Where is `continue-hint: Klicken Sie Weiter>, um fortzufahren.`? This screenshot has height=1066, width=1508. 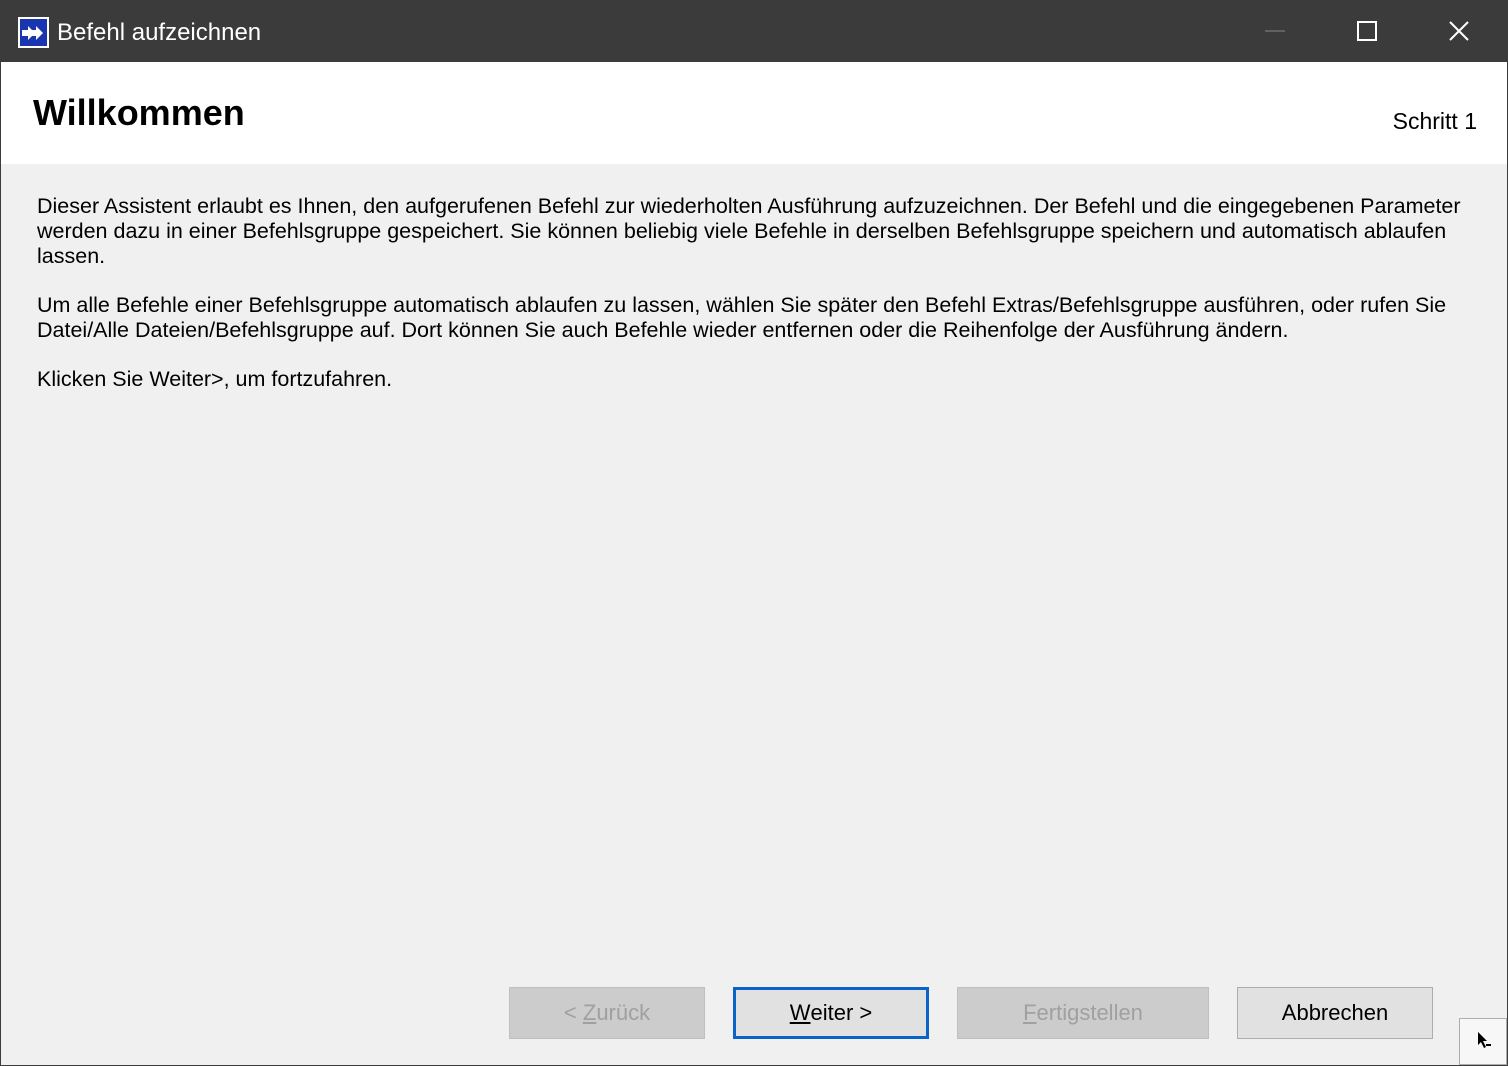 continue-hint: Klicken Sie Weiter>, um fortzufahren. is located at coordinates (215, 379).